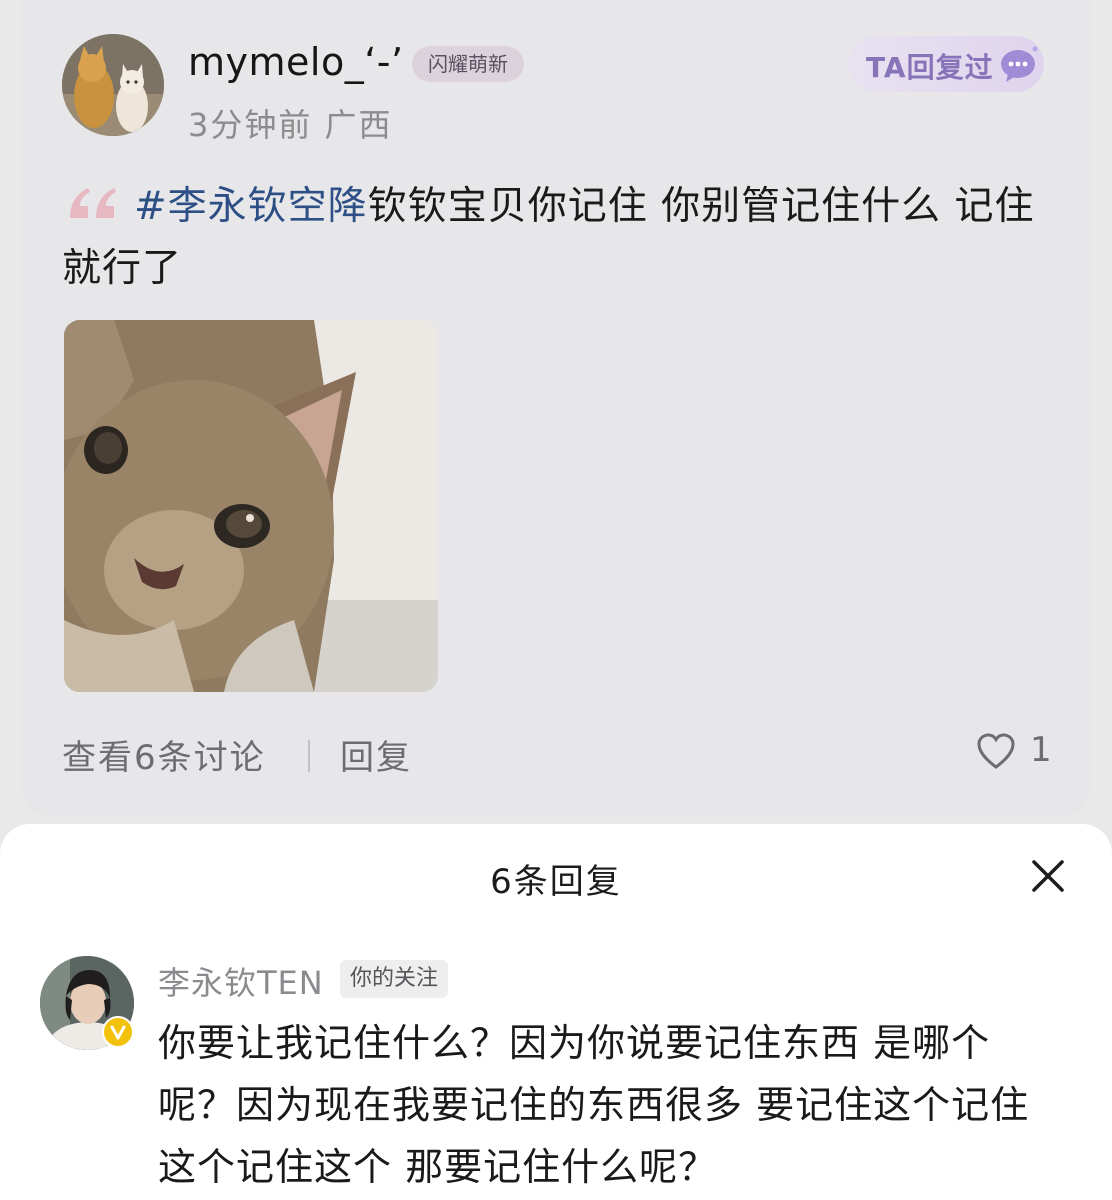  Describe the element at coordinates (1048, 876) in the screenshot. I see `close-icon` at that location.